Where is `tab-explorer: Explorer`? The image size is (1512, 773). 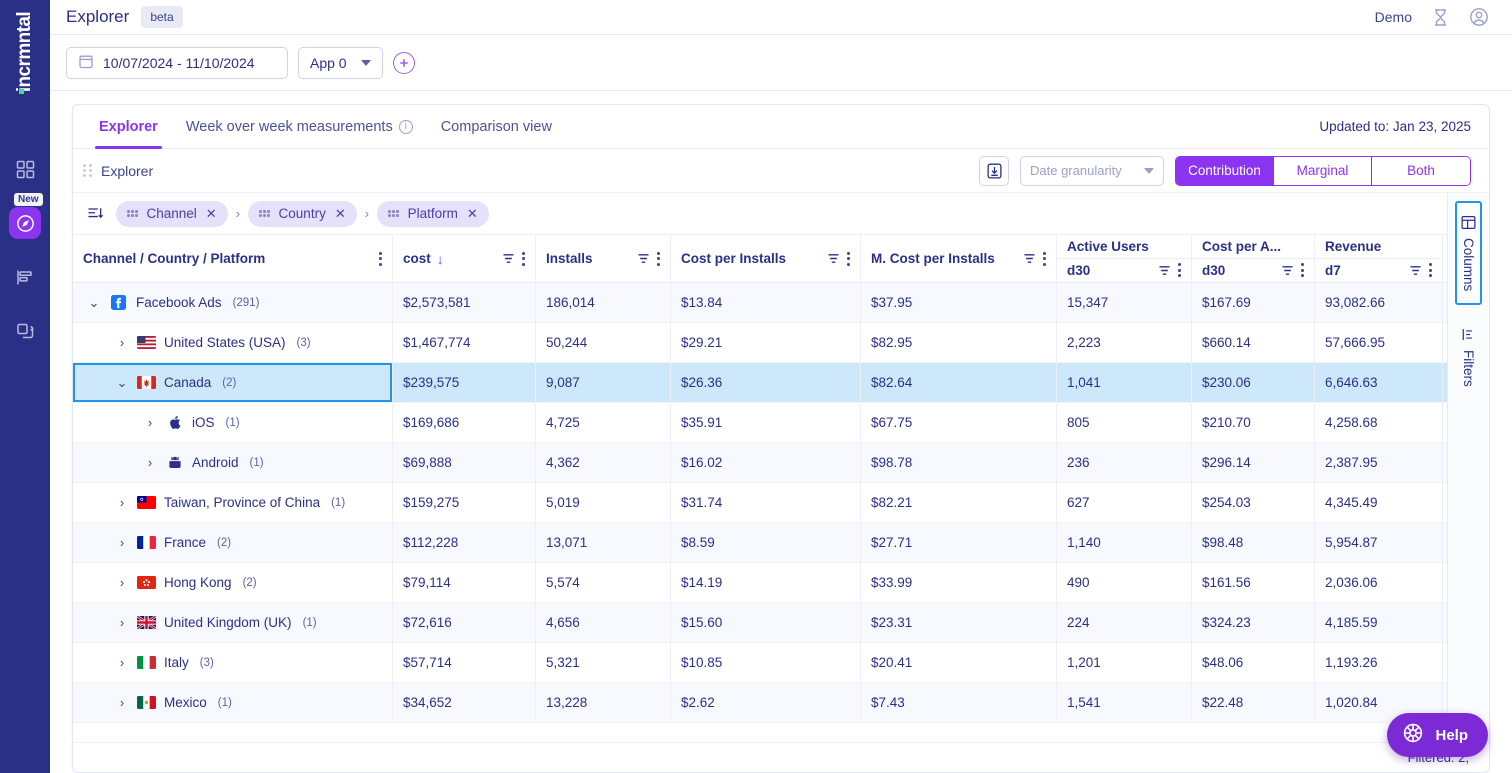 tab-explorer: Explorer is located at coordinates (128, 127).